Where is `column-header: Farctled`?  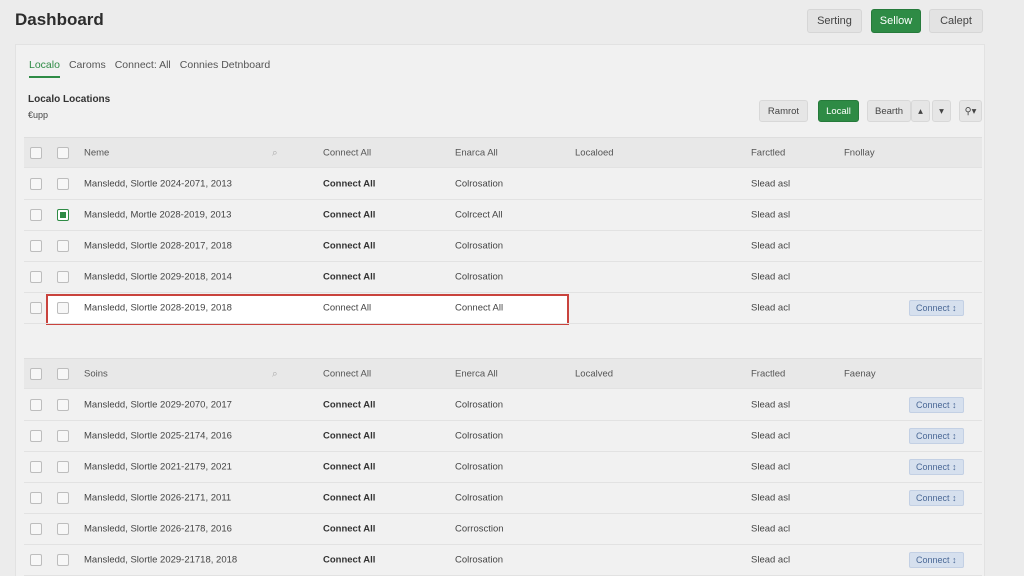
column-header: Farctled is located at coordinates (768, 152).